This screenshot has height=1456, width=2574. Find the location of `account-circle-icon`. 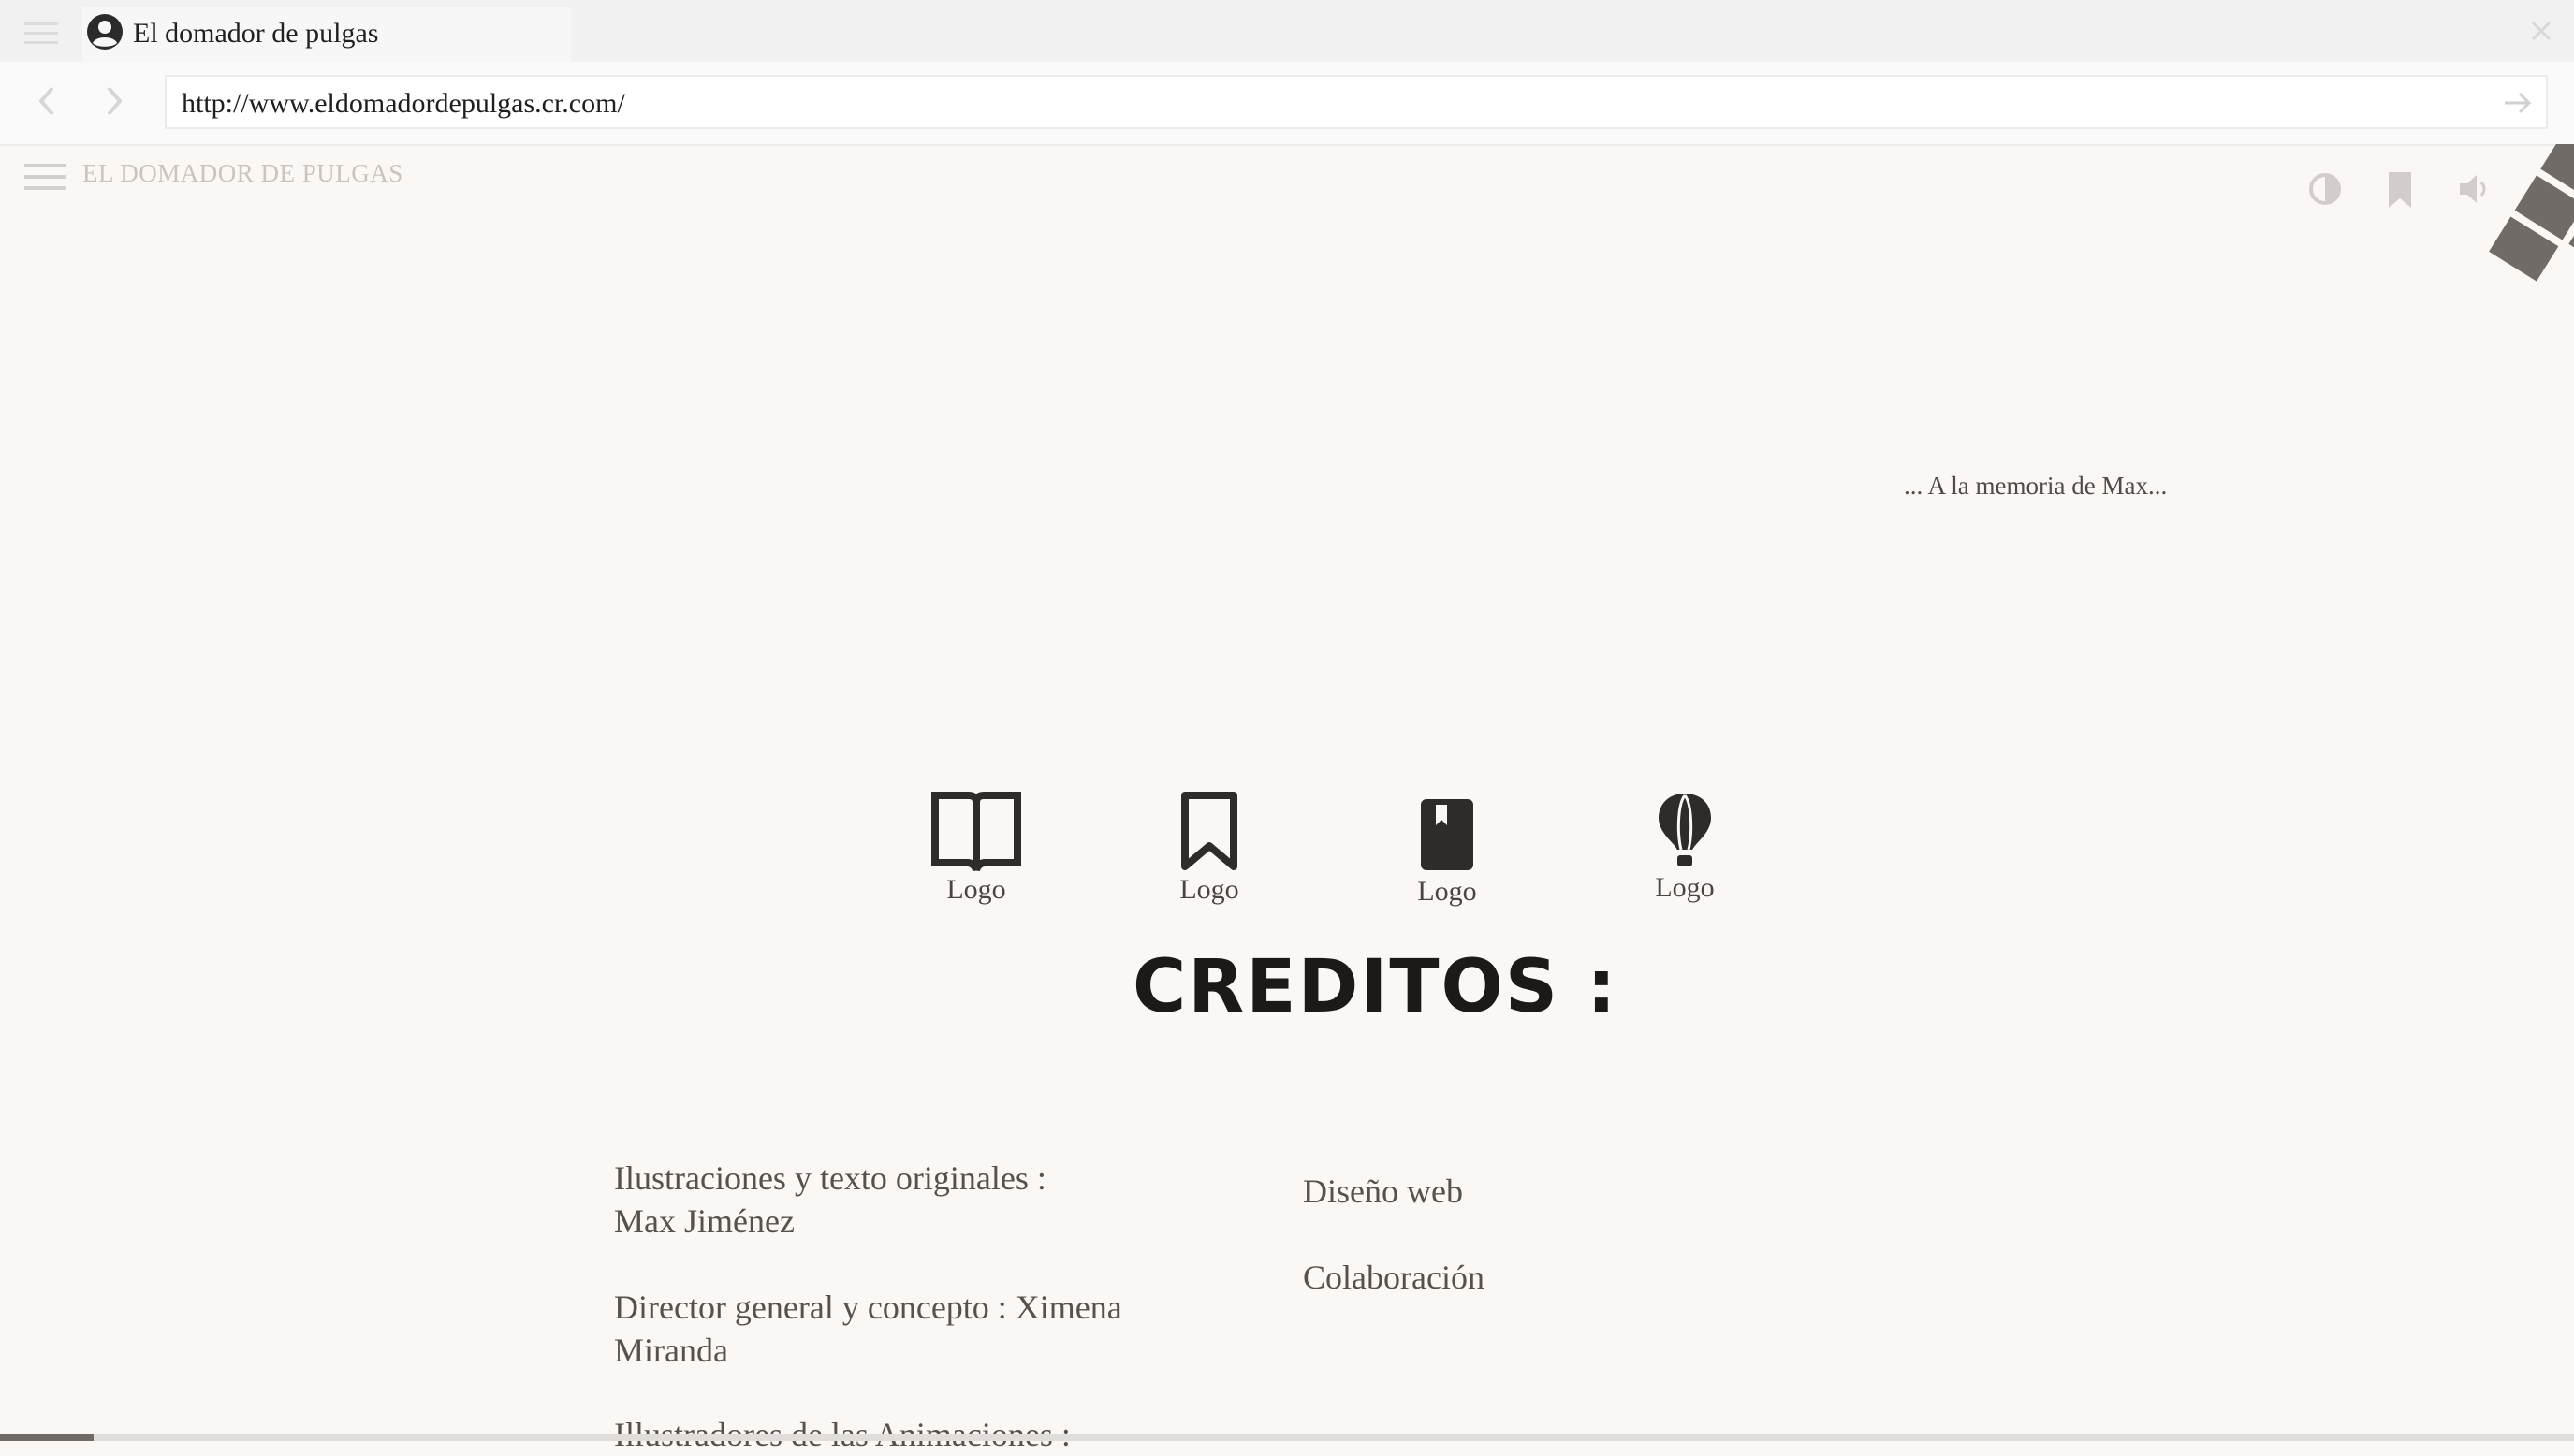

account-circle-icon is located at coordinates (105, 32).